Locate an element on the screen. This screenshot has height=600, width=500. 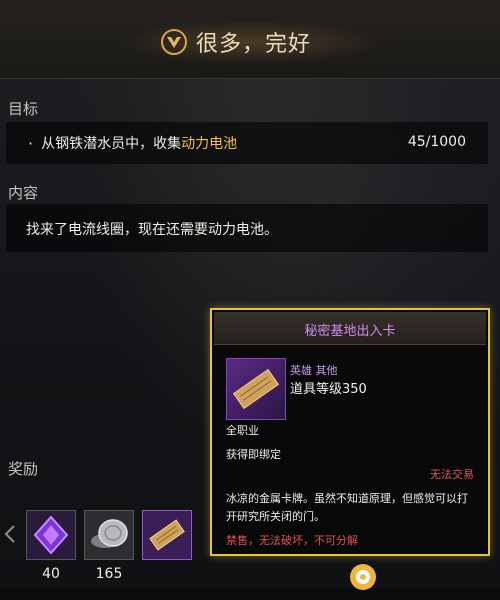
tooltip-description: 冰凉的金属卡牌。虽然不知道原理，但感觉可以打开研究所关闭的门。 is located at coordinates (347, 507).